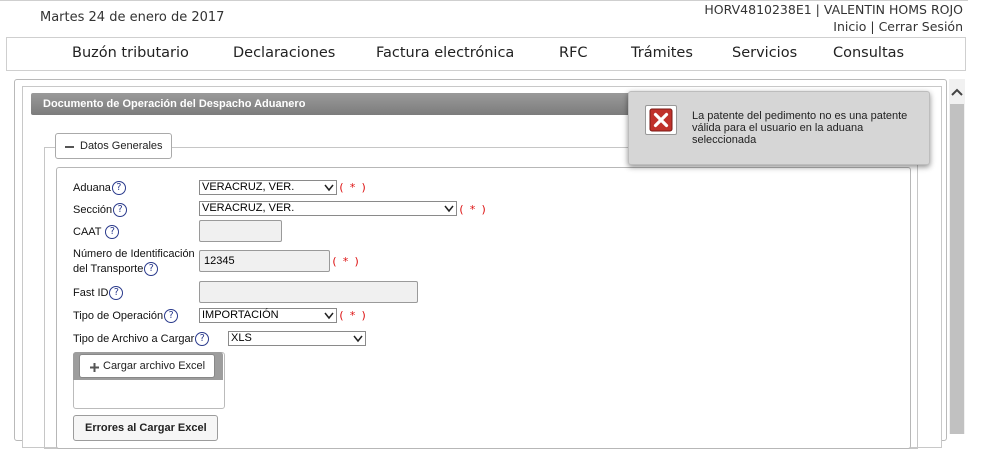 The image size is (987, 449). I want to click on transport-id-label: Número de Identificación del Transporte?, so click(134, 262).